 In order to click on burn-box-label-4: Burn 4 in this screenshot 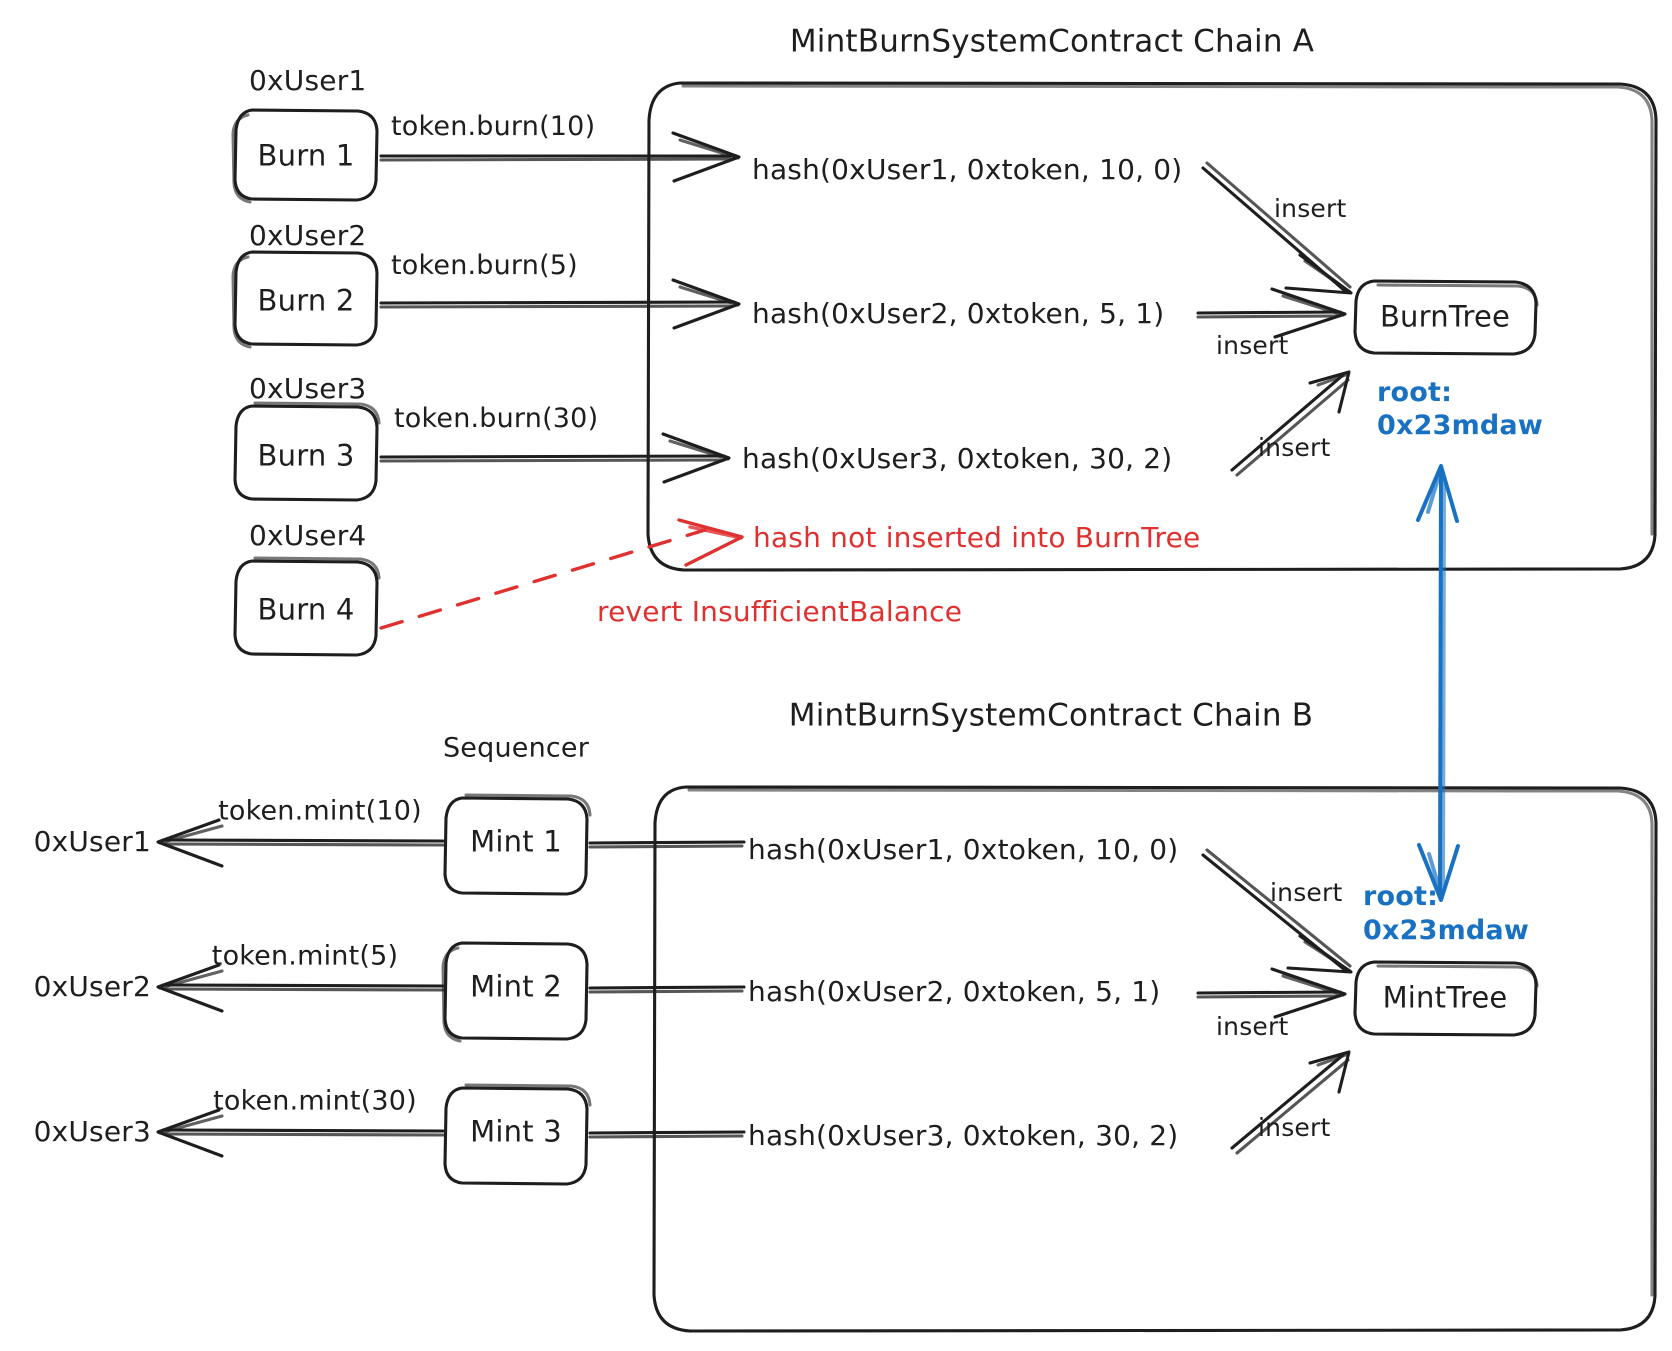, I will do `click(306, 610)`.